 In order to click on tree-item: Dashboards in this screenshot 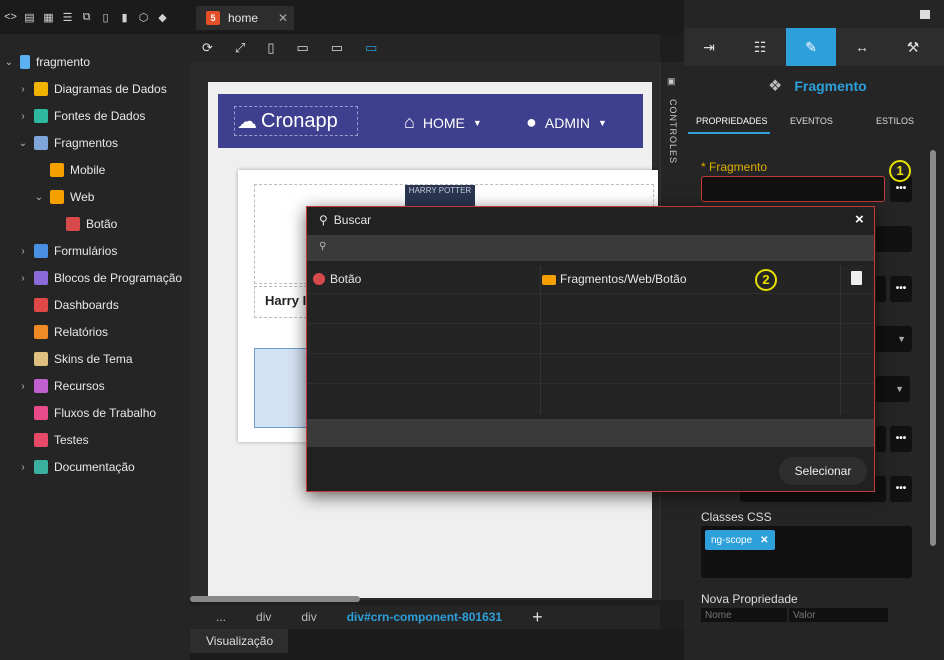, I will do `click(68, 305)`.